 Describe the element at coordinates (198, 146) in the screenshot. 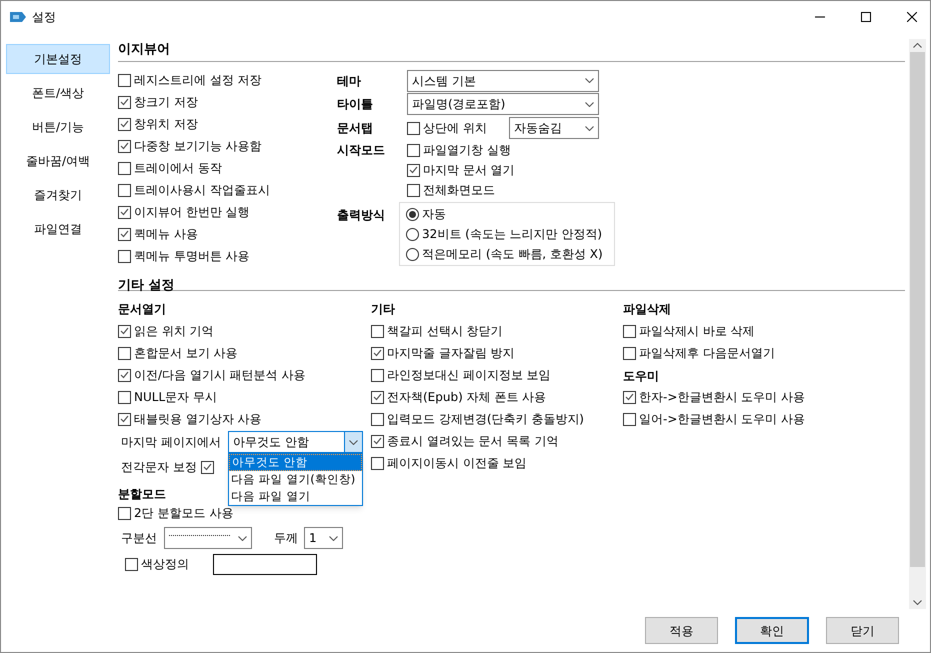

I see `checkbox-label: 다중창 보기기능 사용함` at that location.